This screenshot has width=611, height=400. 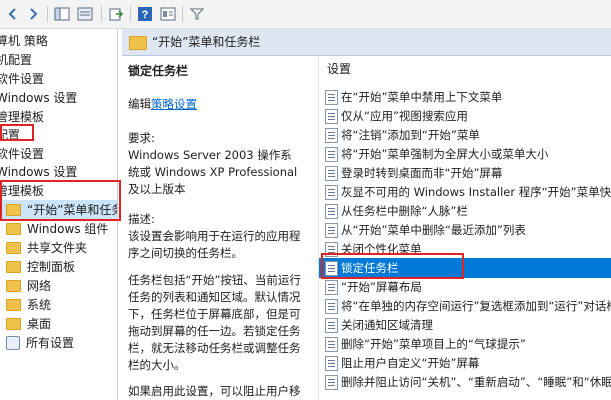 What do you see at coordinates (339, 69) in the screenshot?
I see `settings-column-header: 设置` at bounding box center [339, 69].